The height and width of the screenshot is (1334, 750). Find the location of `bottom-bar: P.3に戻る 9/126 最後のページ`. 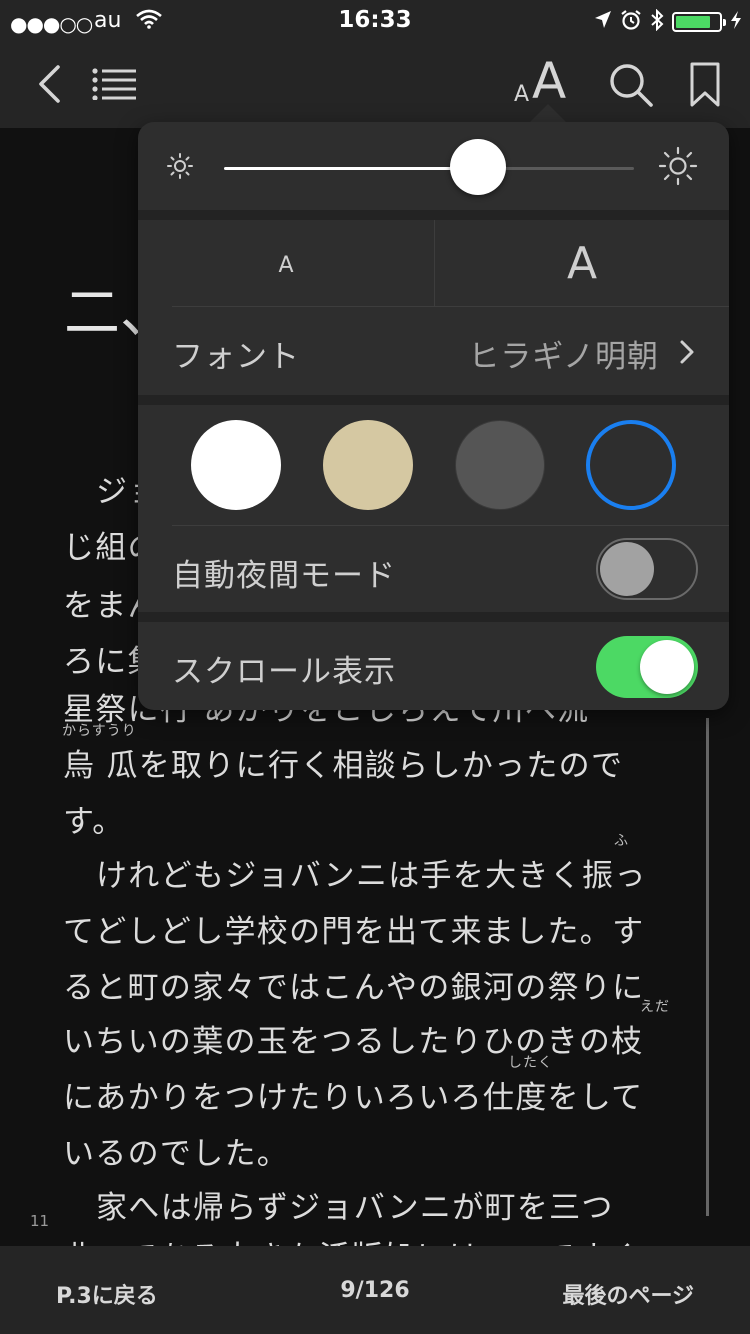

bottom-bar: P.3に戻る 9/126 最後のページ is located at coordinates (375, 1290).